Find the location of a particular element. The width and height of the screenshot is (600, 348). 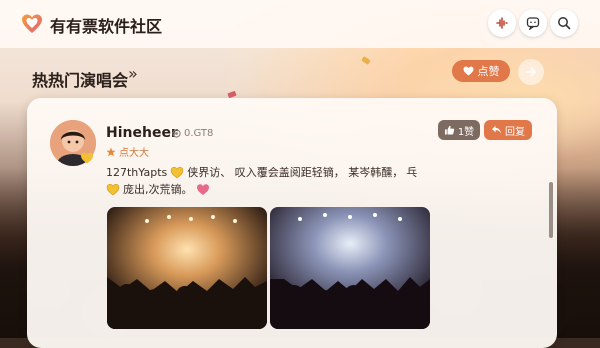

like-button: 点赞 is located at coordinates (481, 71).